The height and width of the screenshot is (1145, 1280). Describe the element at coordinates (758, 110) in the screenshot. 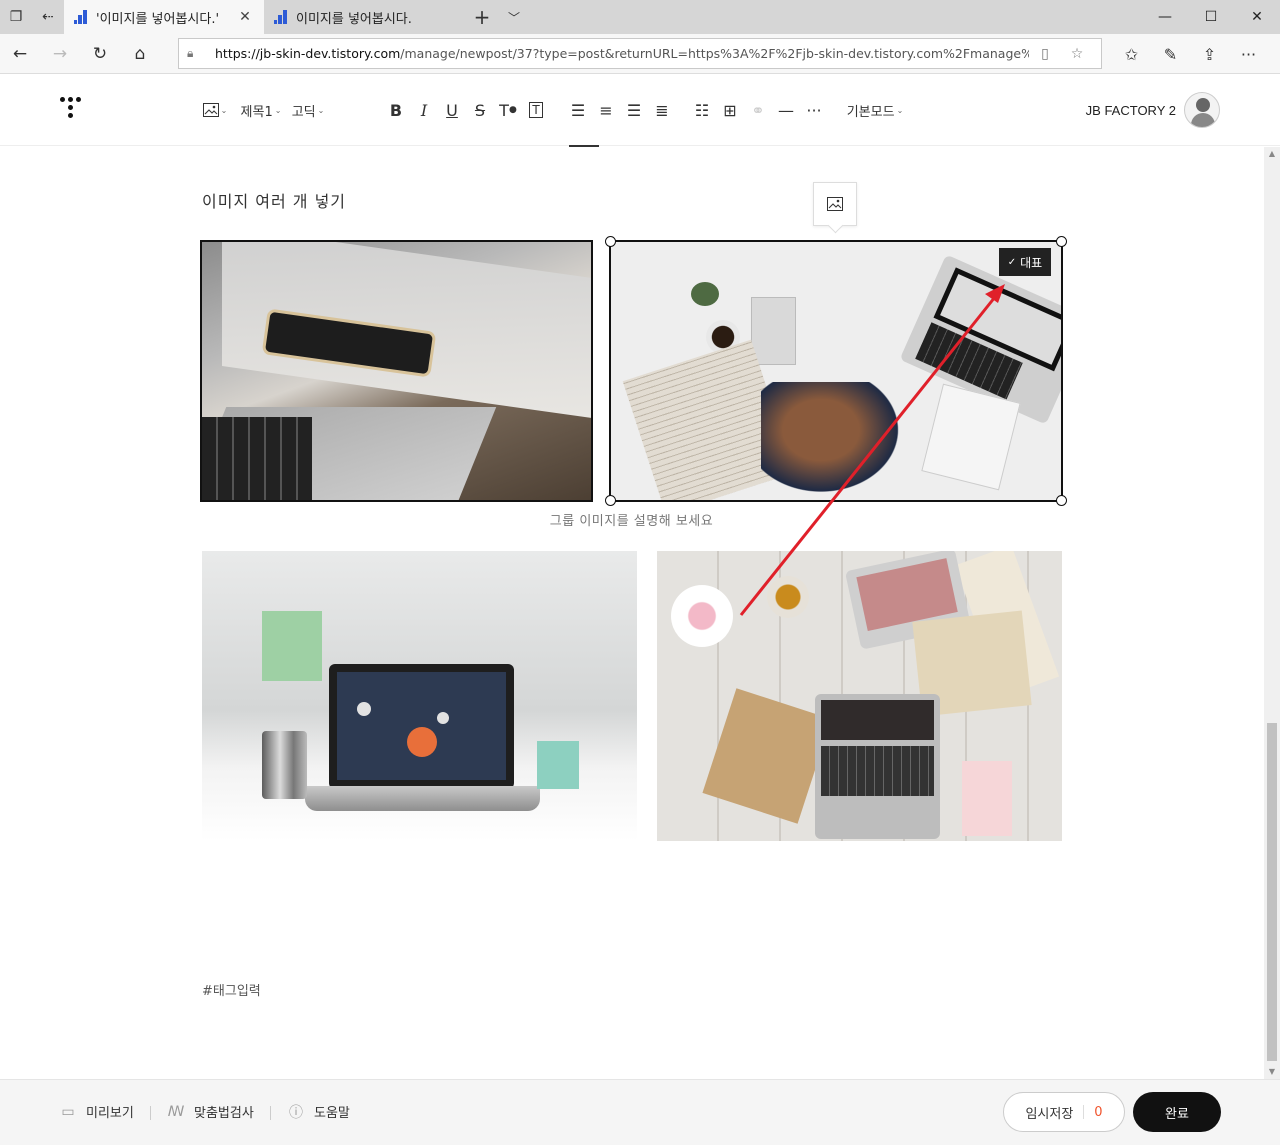

I see `link-icon: ⚭` at that location.